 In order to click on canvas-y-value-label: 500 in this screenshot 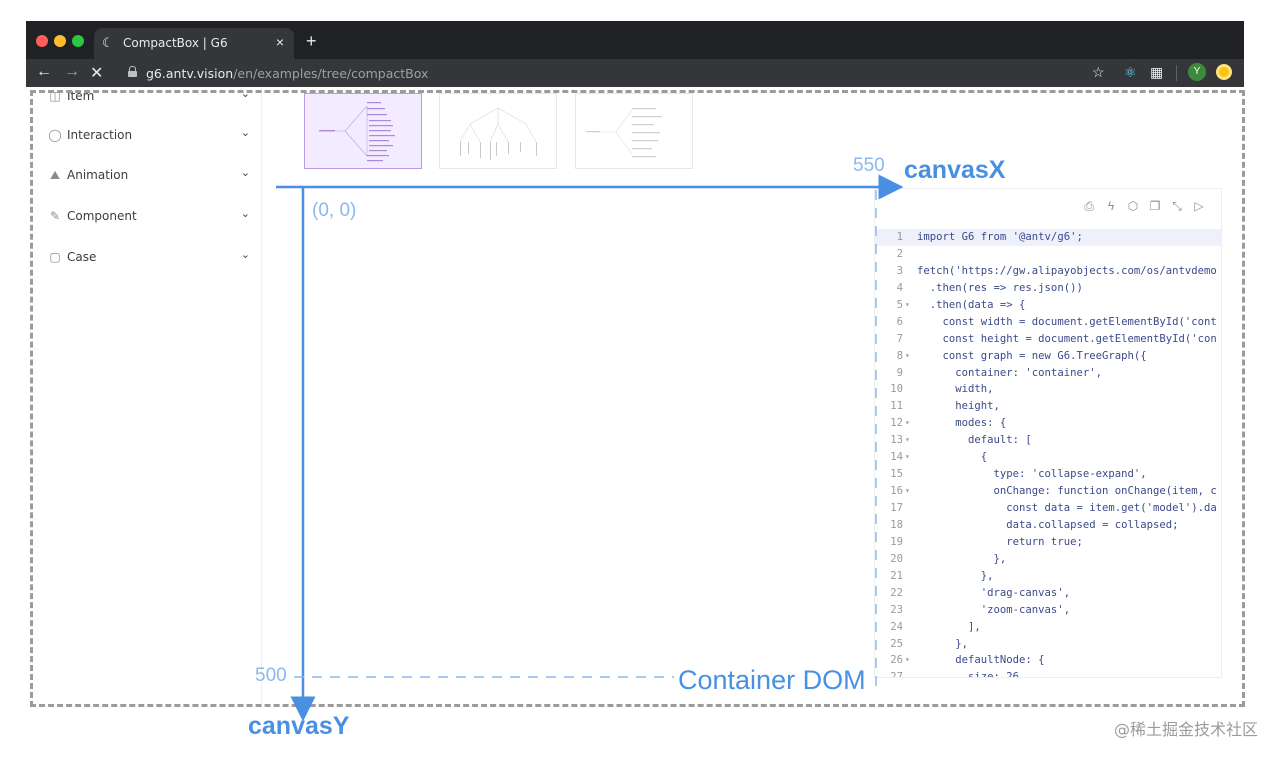, I will do `click(271, 675)`.